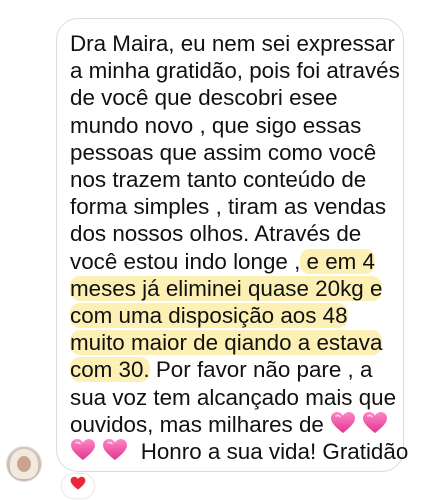  Describe the element at coordinates (337, 261) in the screenshot. I see `highlighted-text: e em 4` at that location.